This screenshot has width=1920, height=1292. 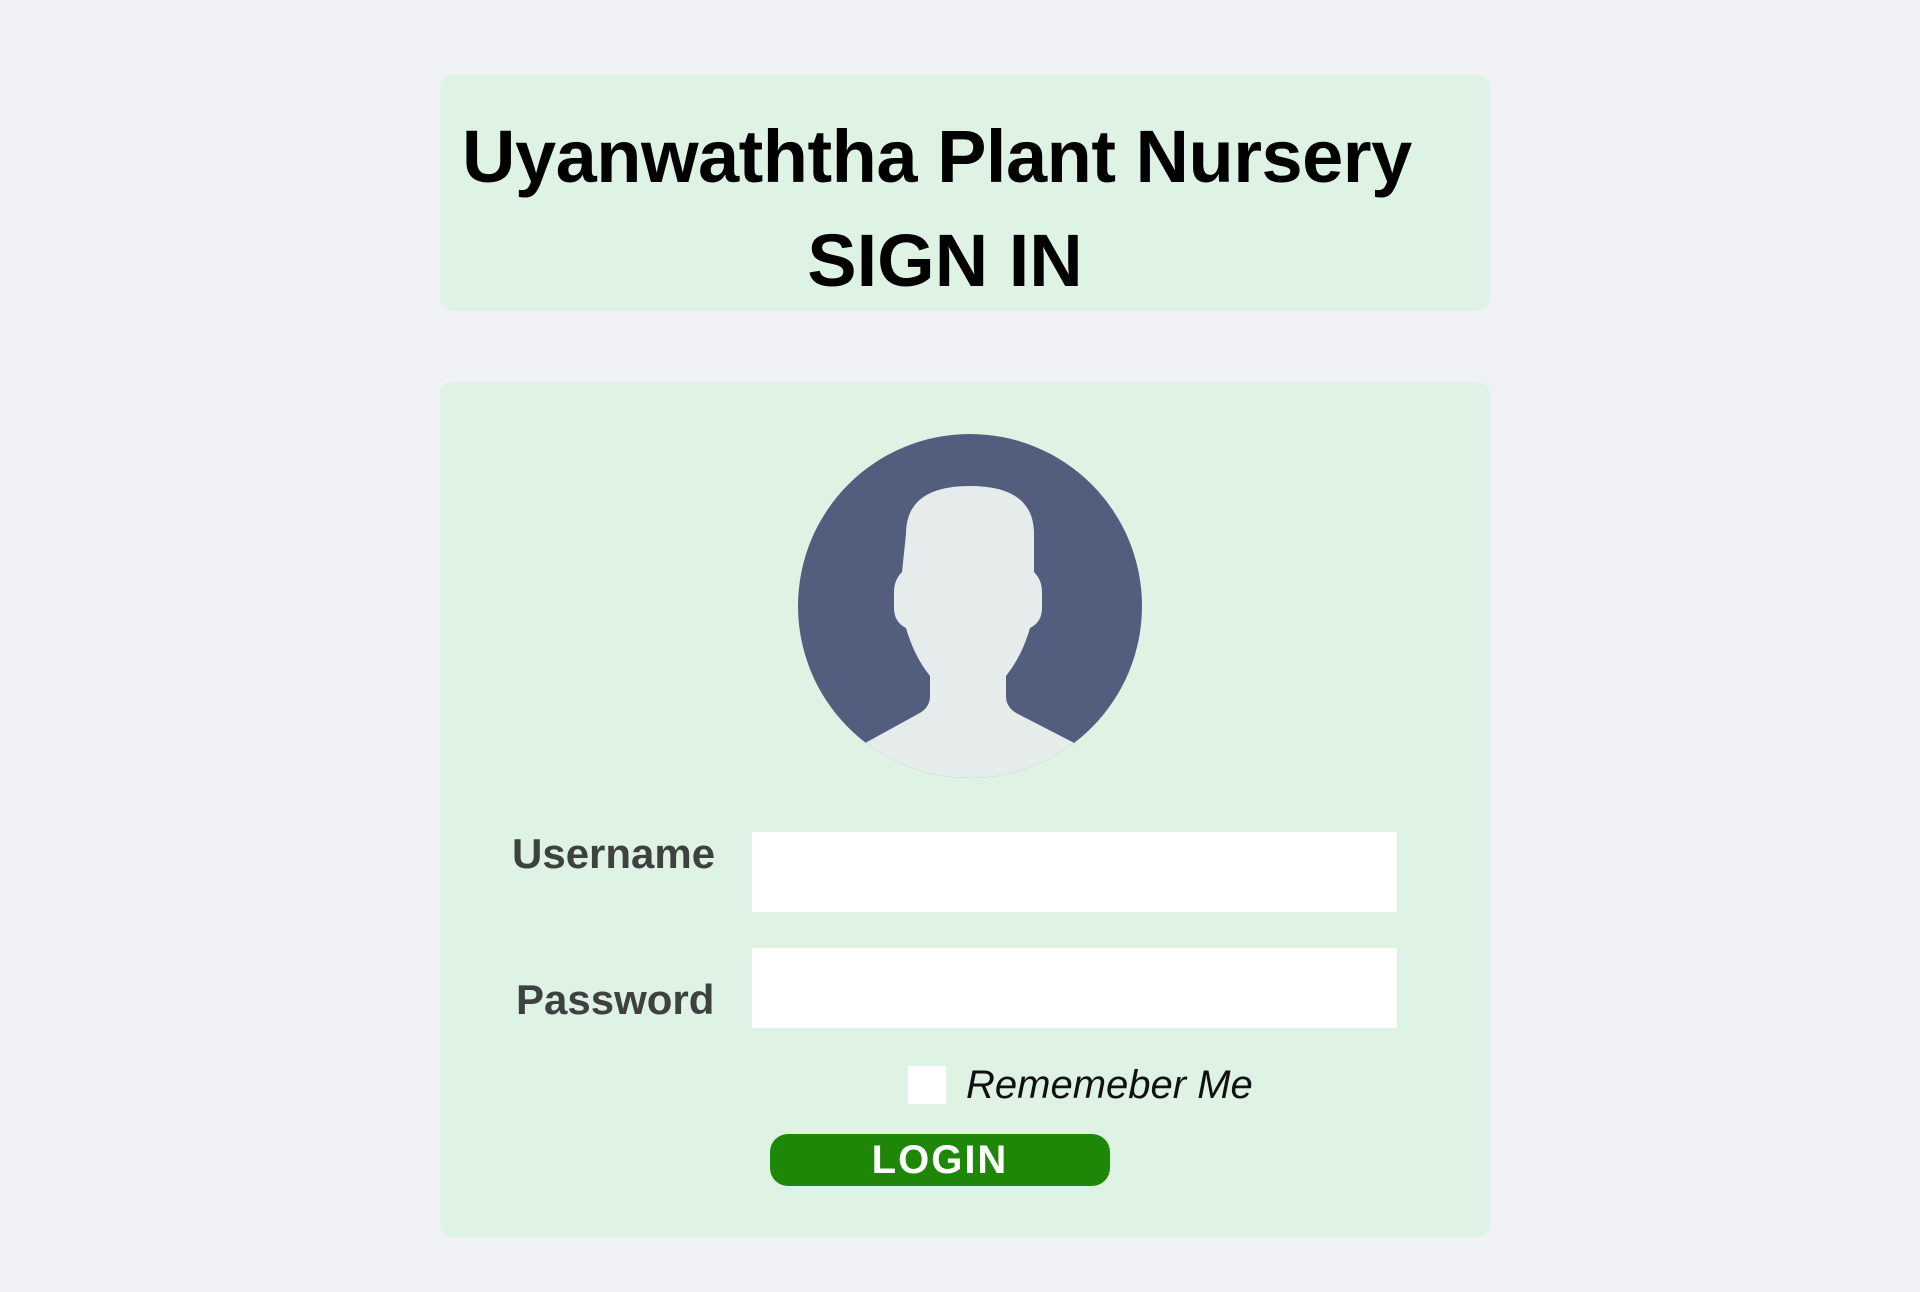 What do you see at coordinates (940, 1160) in the screenshot?
I see `login-button: LOGIN` at bounding box center [940, 1160].